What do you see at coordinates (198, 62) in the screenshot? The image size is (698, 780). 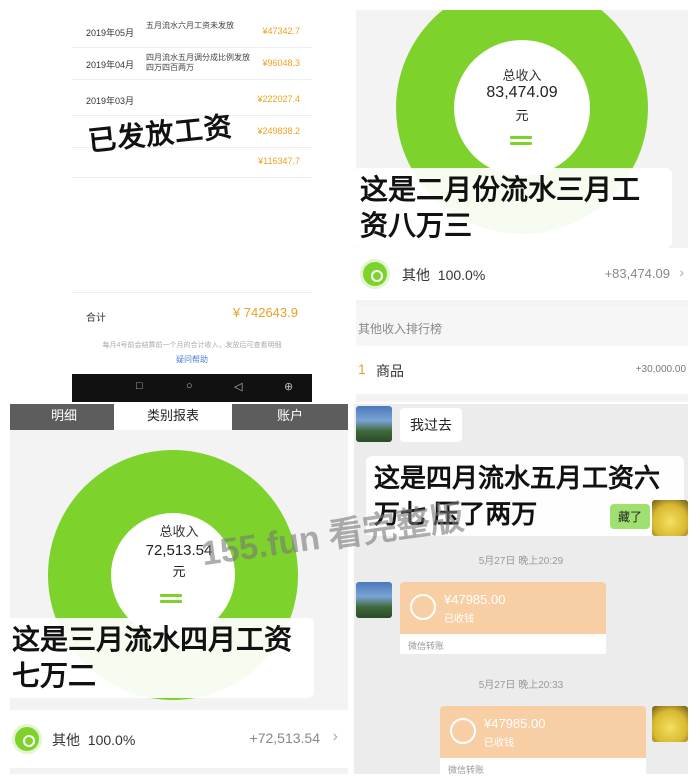 I see `salary-desc: 四月流水五月调分成比例发放四万四百两万` at bounding box center [198, 62].